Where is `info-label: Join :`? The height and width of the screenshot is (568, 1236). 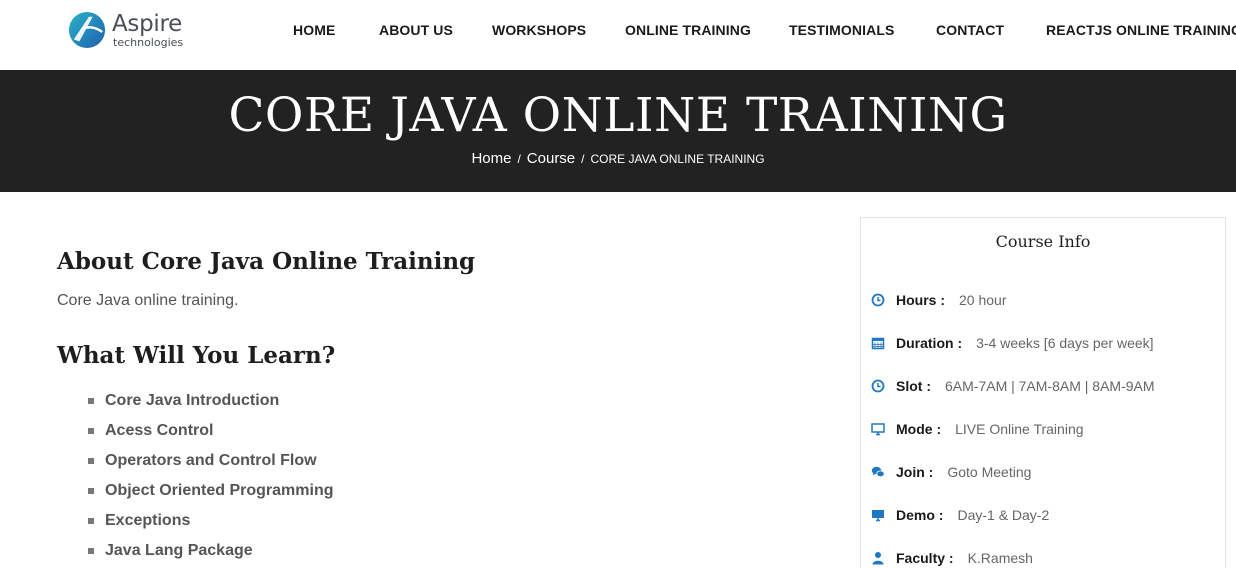
info-label: Join : is located at coordinates (915, 472).